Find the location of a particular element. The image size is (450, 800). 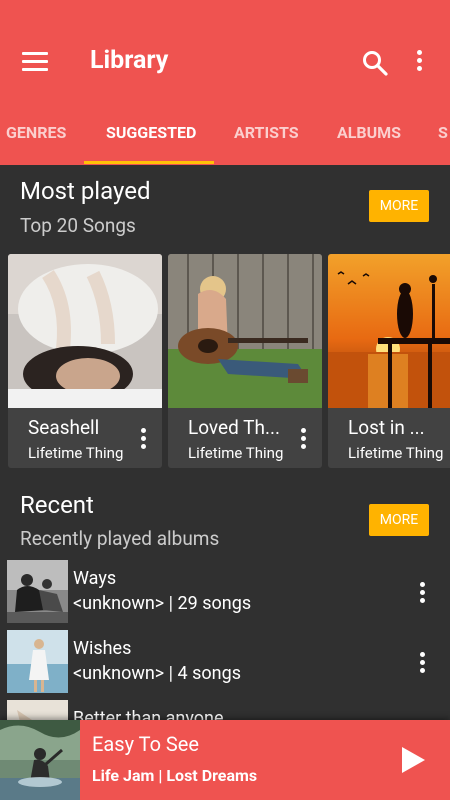

tab-suggested: SUGGESTED is located at coordinates (151, 141).